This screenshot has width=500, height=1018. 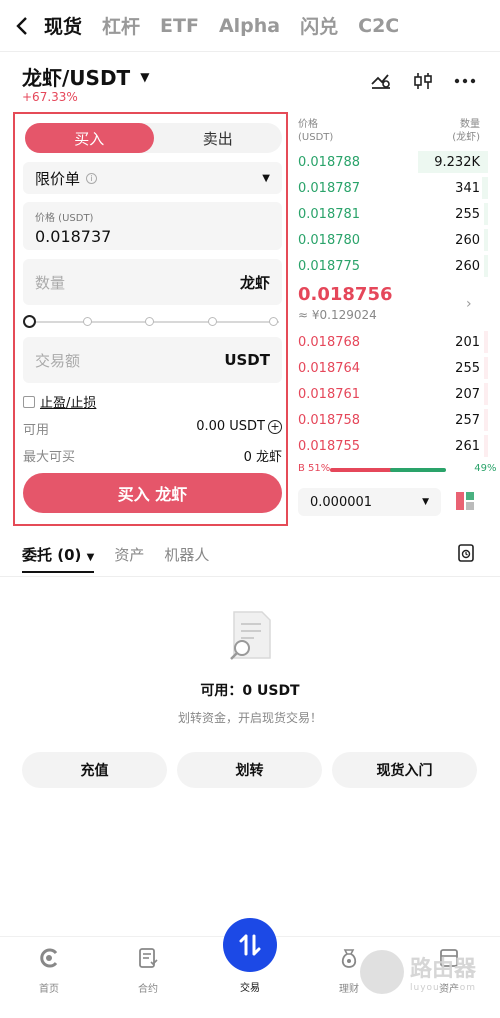 I want to click on pair-selector: 龙虾/USDT ▼, so click(x=85, y=76).